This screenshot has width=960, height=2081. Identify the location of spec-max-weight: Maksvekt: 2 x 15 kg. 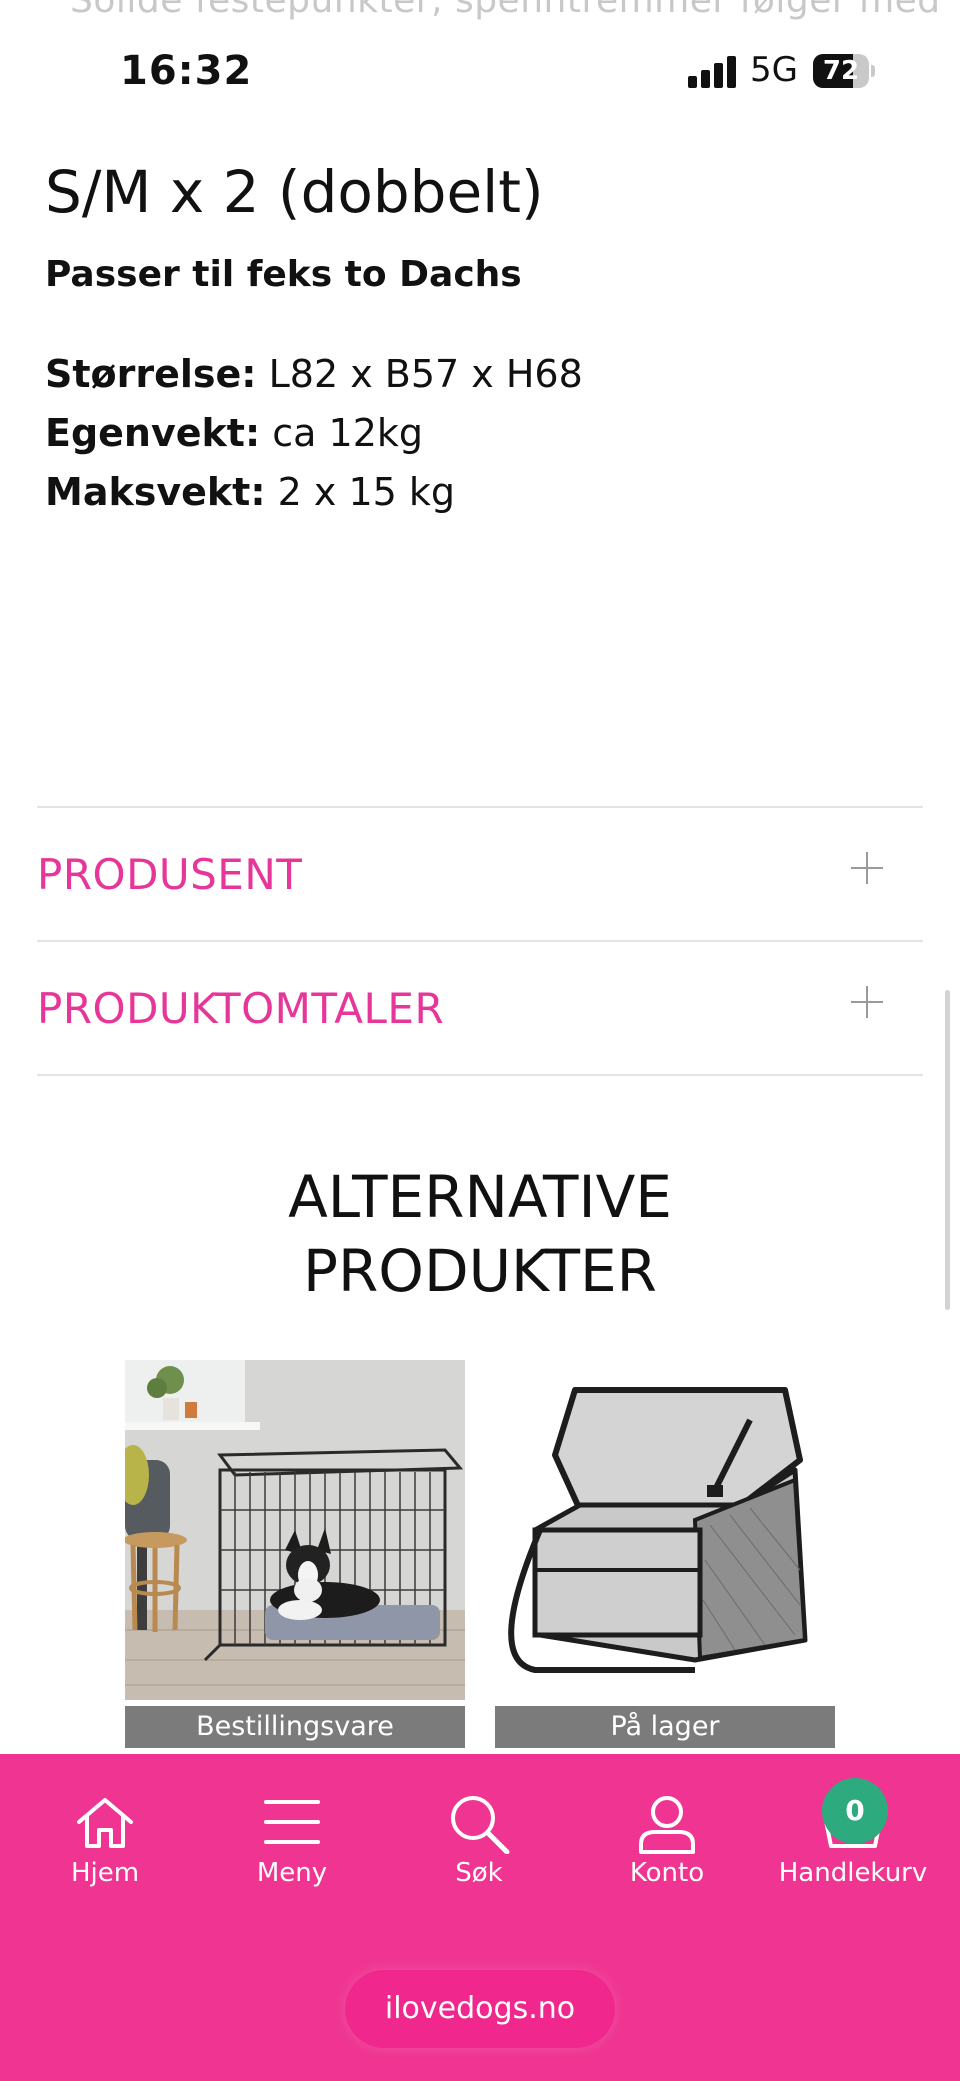
(250, 492).